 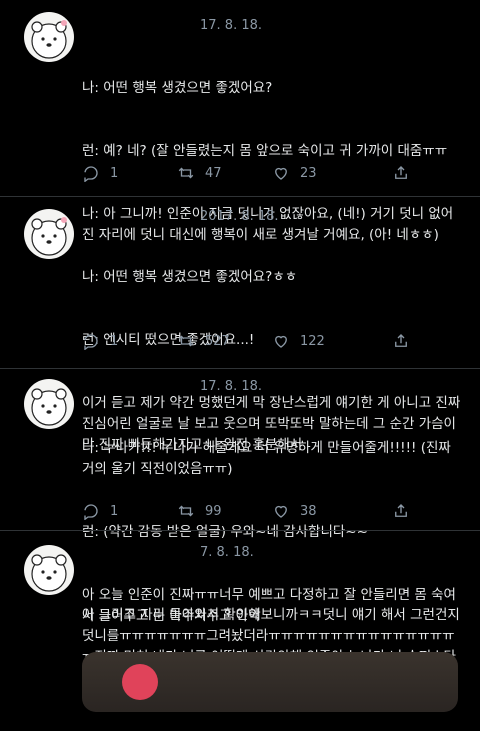 What do you see at coordinates (140, 682) in the screenshot?
I see `image-object` at bounding box center [140, 682].